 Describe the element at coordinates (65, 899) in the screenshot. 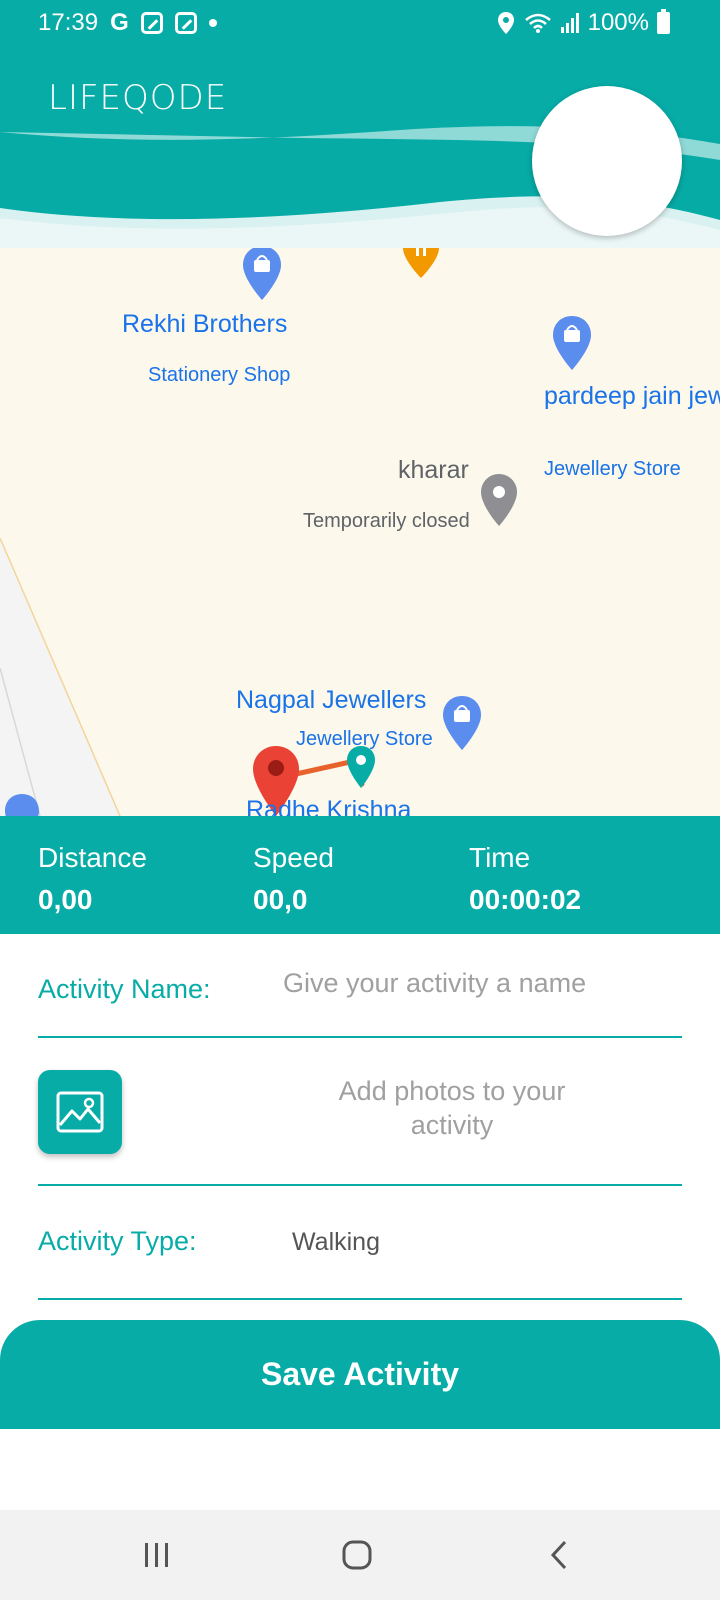

I see `distance-value: 0,00` at that location.